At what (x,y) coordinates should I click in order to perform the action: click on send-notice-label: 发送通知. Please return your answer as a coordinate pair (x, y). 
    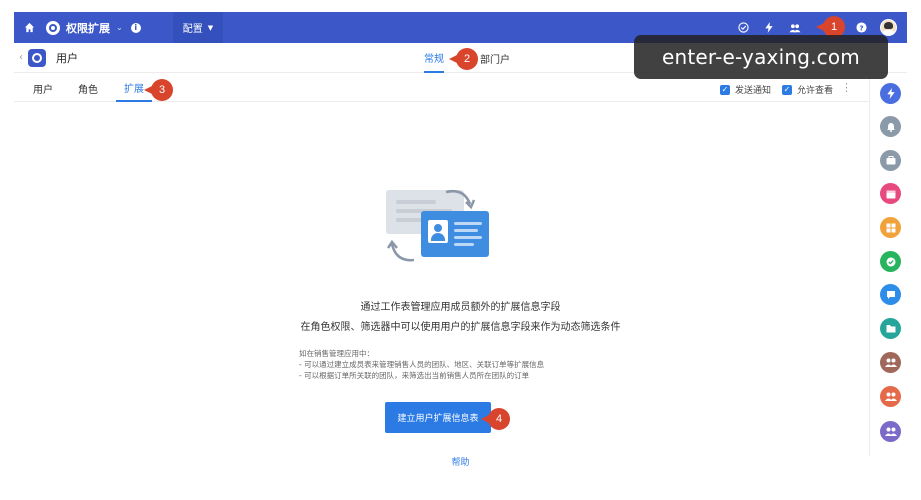
    Looking at the image, I should click on (753, 91).